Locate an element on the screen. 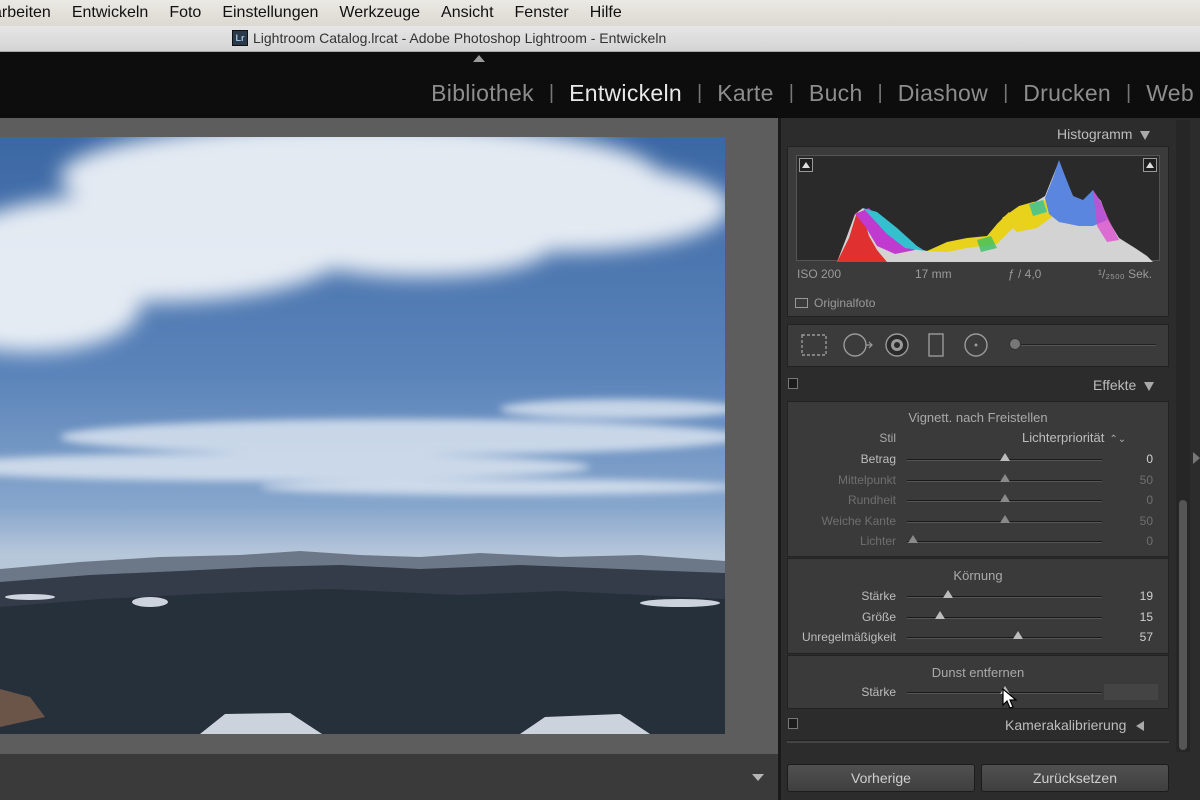 The height and width of the screenshot is (800, 1200). slider-value: 57 is located at coordinates (1131, 637).